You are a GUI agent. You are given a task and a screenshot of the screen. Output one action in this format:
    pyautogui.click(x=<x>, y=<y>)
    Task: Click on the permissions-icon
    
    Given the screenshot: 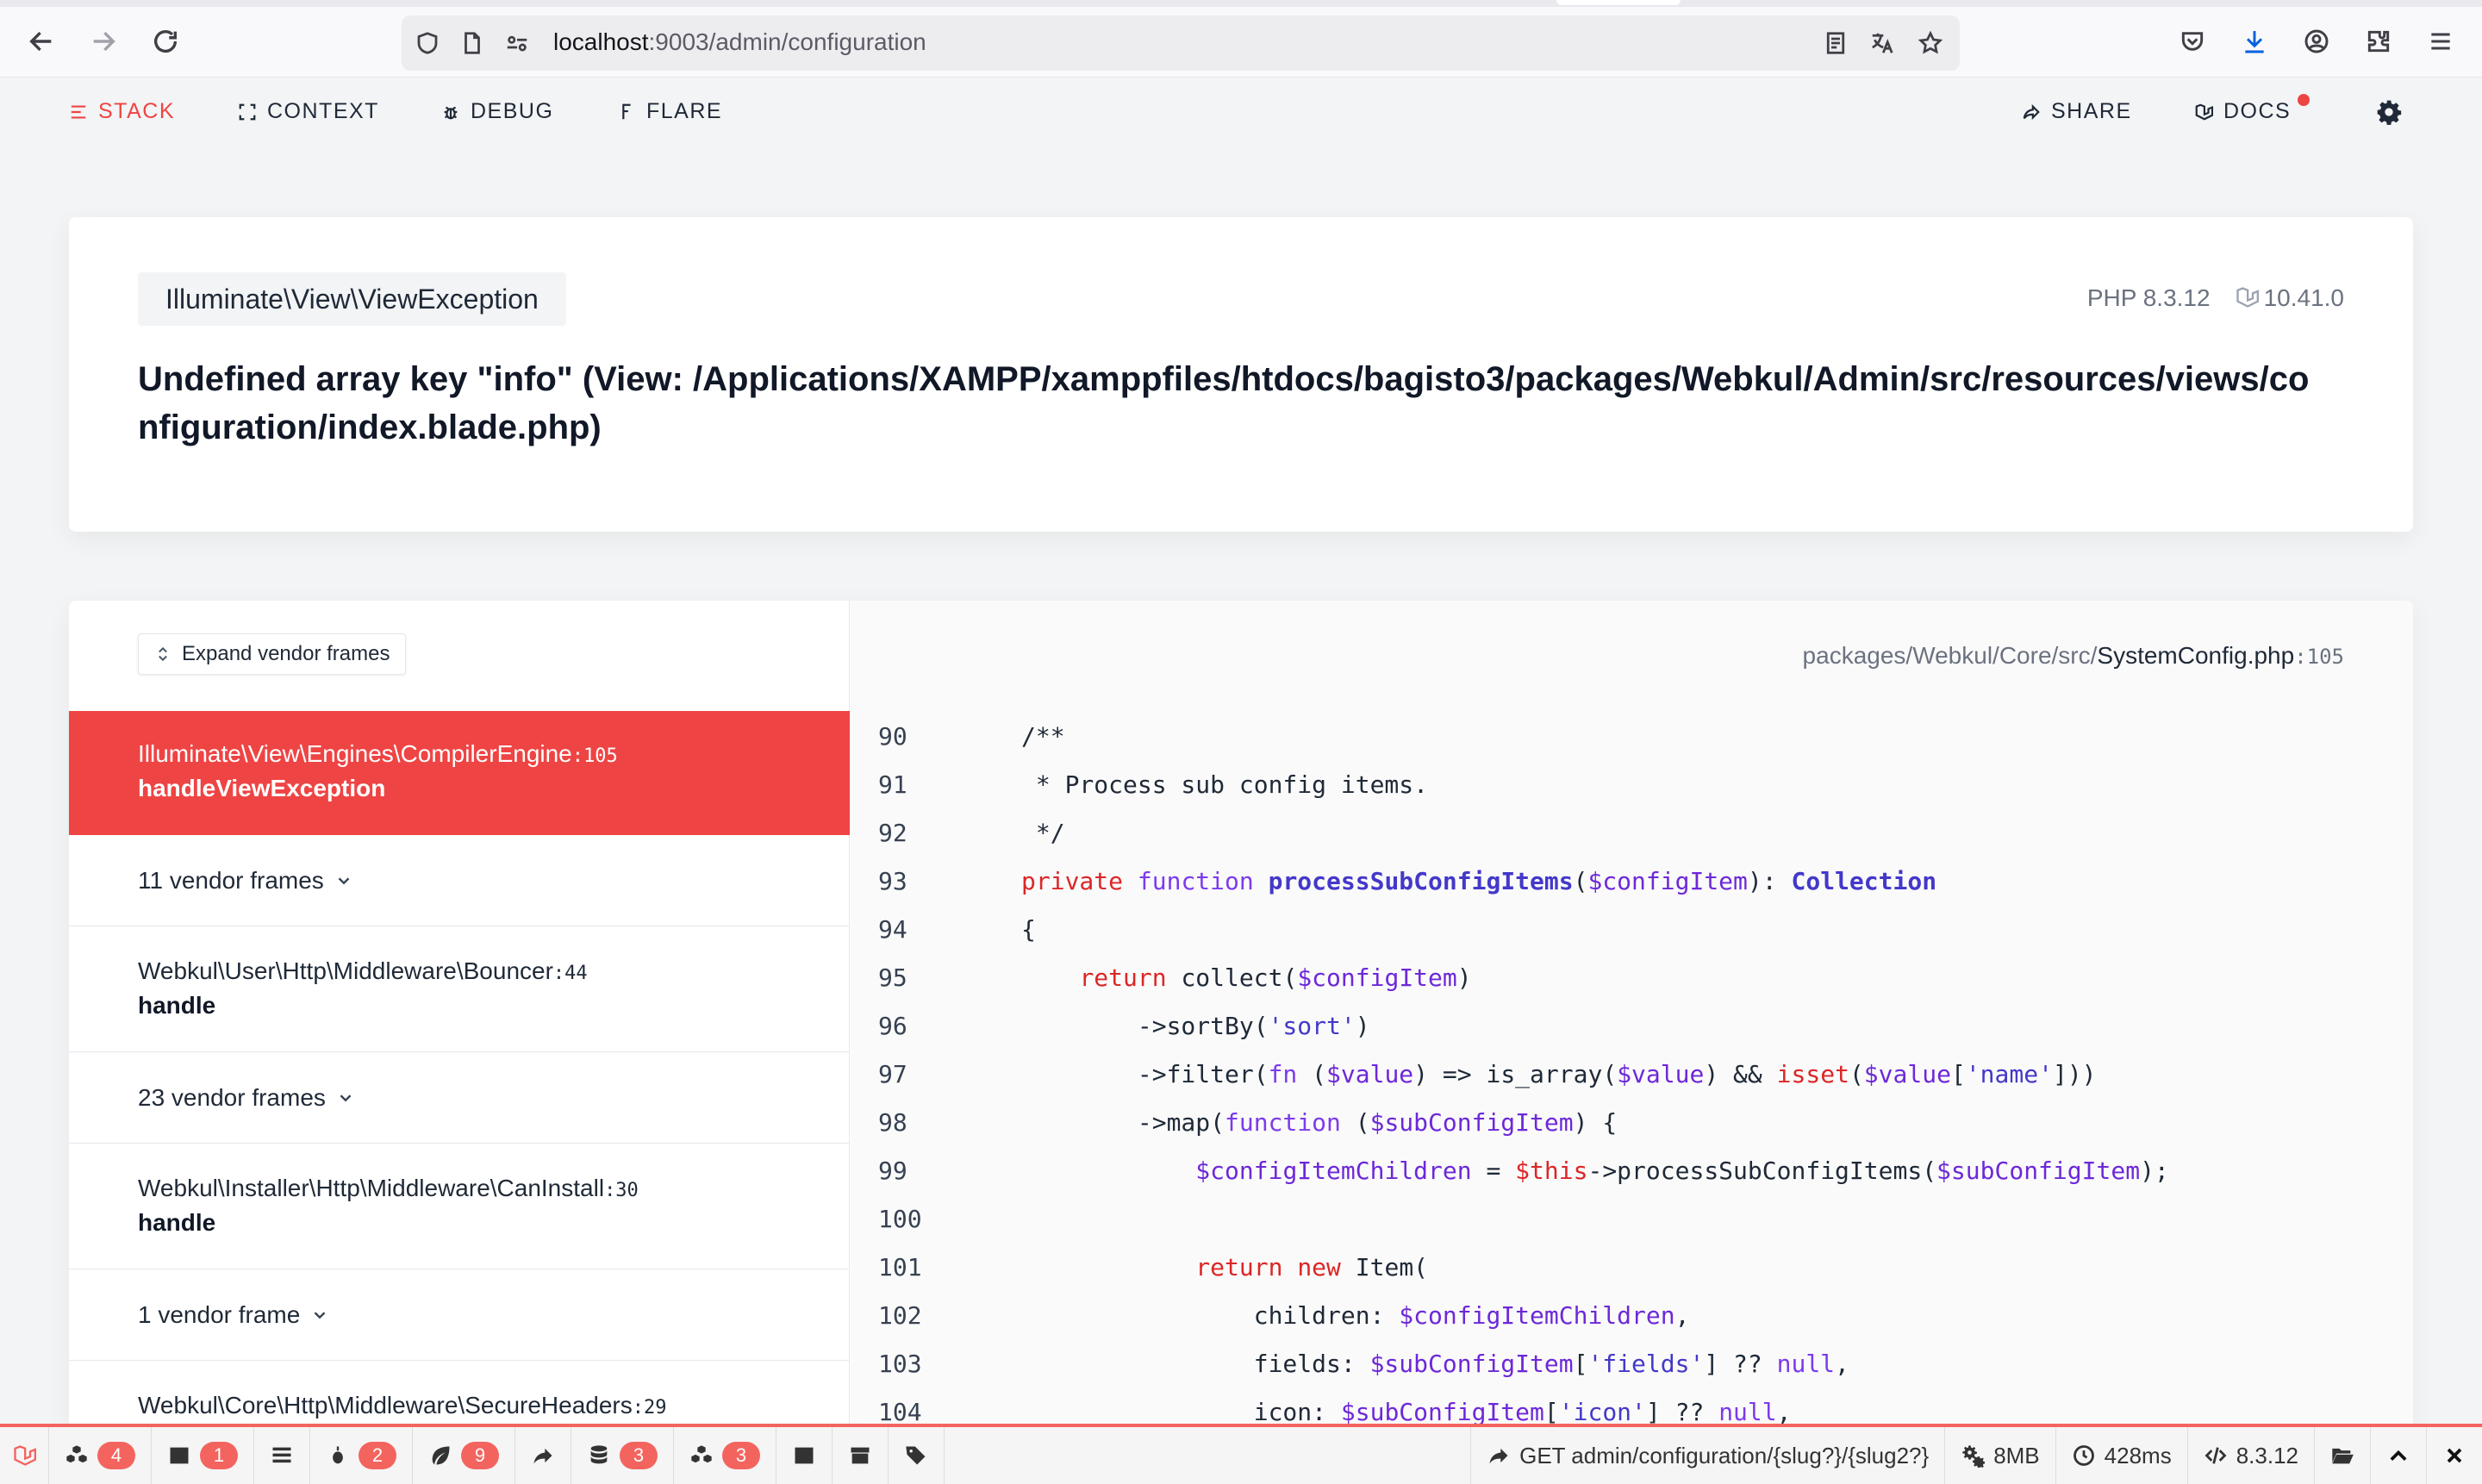 What is the action you would take?
    pyautogui.click(x=517, y=44)
    